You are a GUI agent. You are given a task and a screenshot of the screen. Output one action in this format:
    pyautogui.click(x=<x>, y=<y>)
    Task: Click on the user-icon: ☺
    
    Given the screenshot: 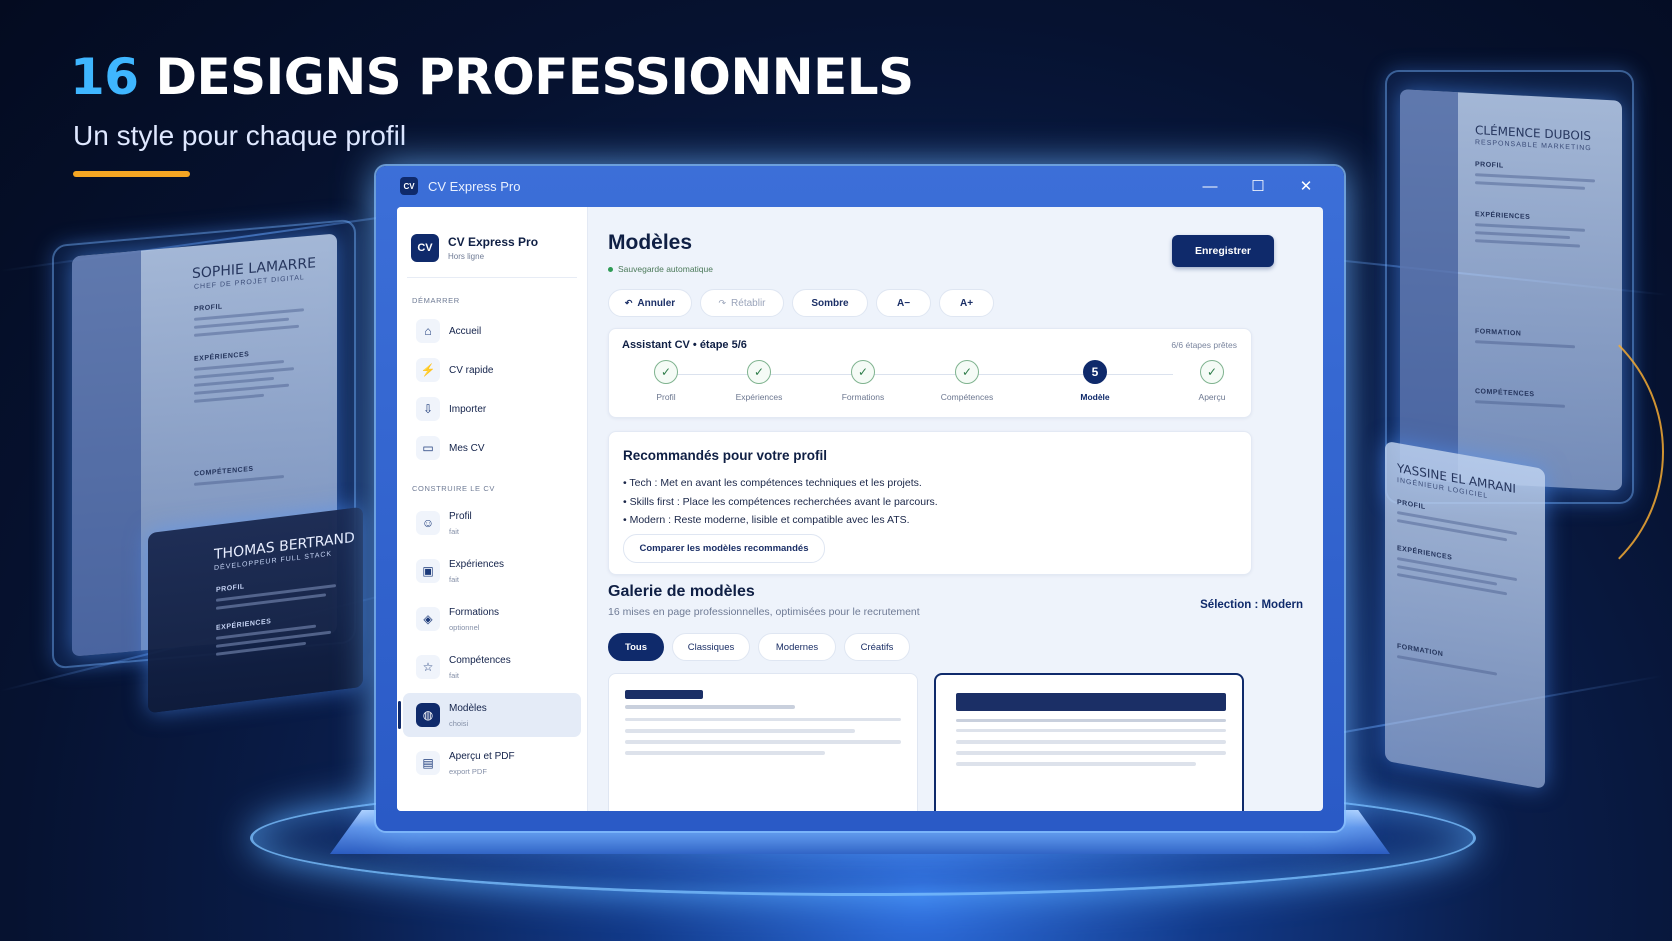 What is the action you would take?
    pyautogui.click(x=428, y=523)
    